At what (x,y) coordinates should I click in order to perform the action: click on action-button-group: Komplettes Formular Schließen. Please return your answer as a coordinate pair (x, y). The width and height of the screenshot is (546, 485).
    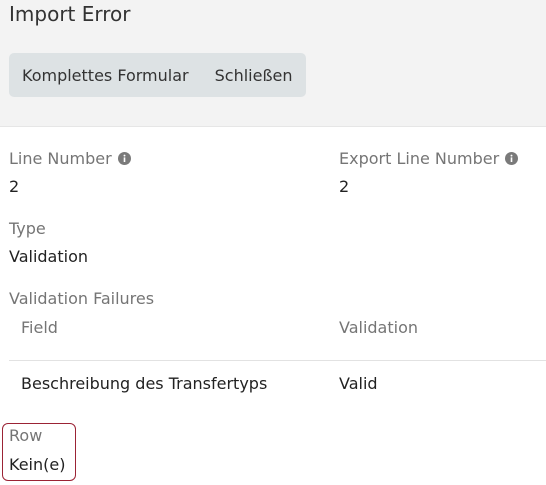
    Looking at the image, I should click on (157, 75).